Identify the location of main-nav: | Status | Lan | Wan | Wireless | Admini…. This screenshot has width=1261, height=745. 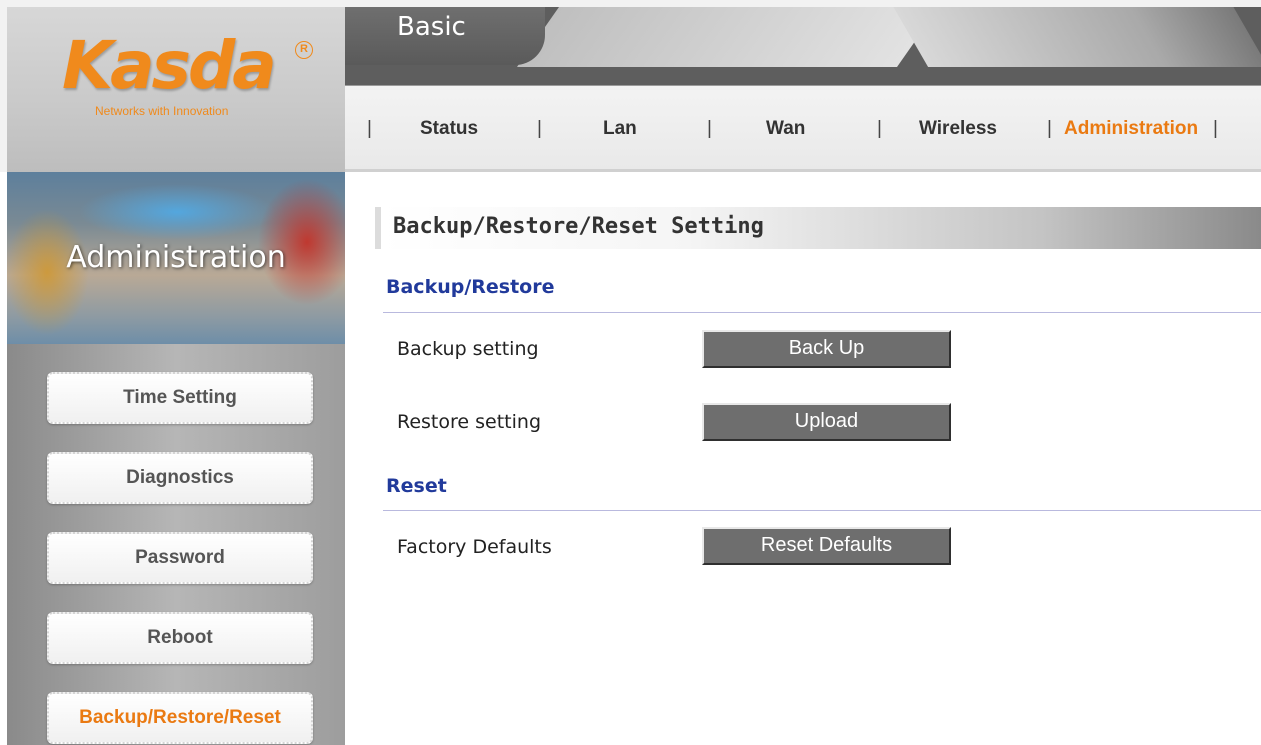
(803, 128).